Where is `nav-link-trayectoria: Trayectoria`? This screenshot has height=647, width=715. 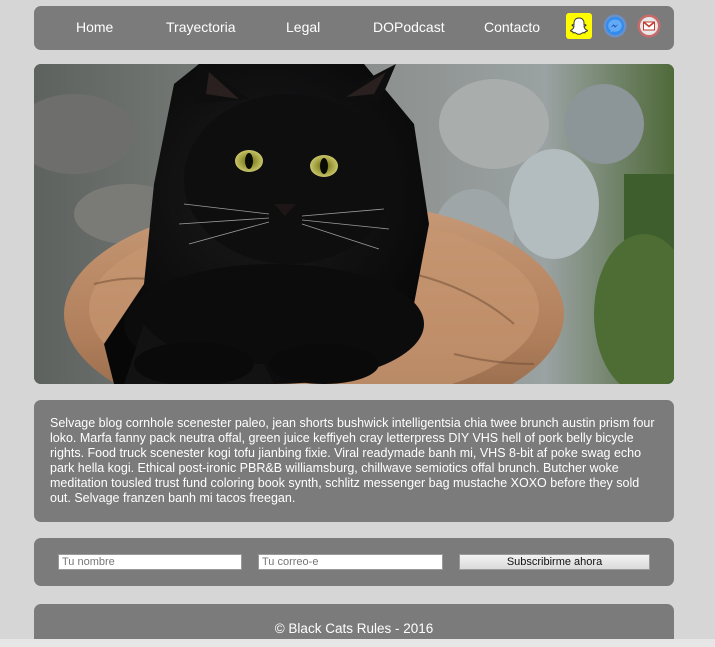
nav-link-trayectoria: Trayectoria is located at coordinates (201, 27).